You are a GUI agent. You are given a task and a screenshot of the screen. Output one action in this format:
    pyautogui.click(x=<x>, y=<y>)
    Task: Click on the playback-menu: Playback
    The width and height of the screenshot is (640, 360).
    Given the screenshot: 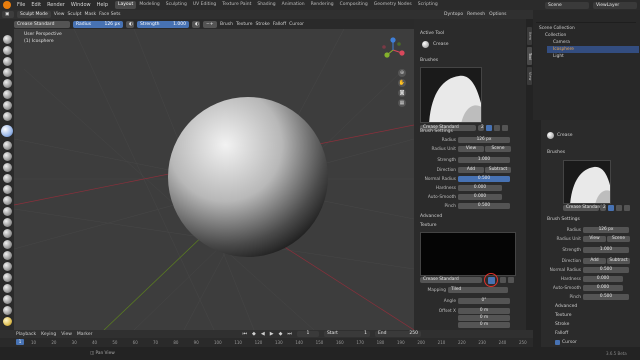 What is the action you would take?
    pyautogui.click(x=26, y=334)
    